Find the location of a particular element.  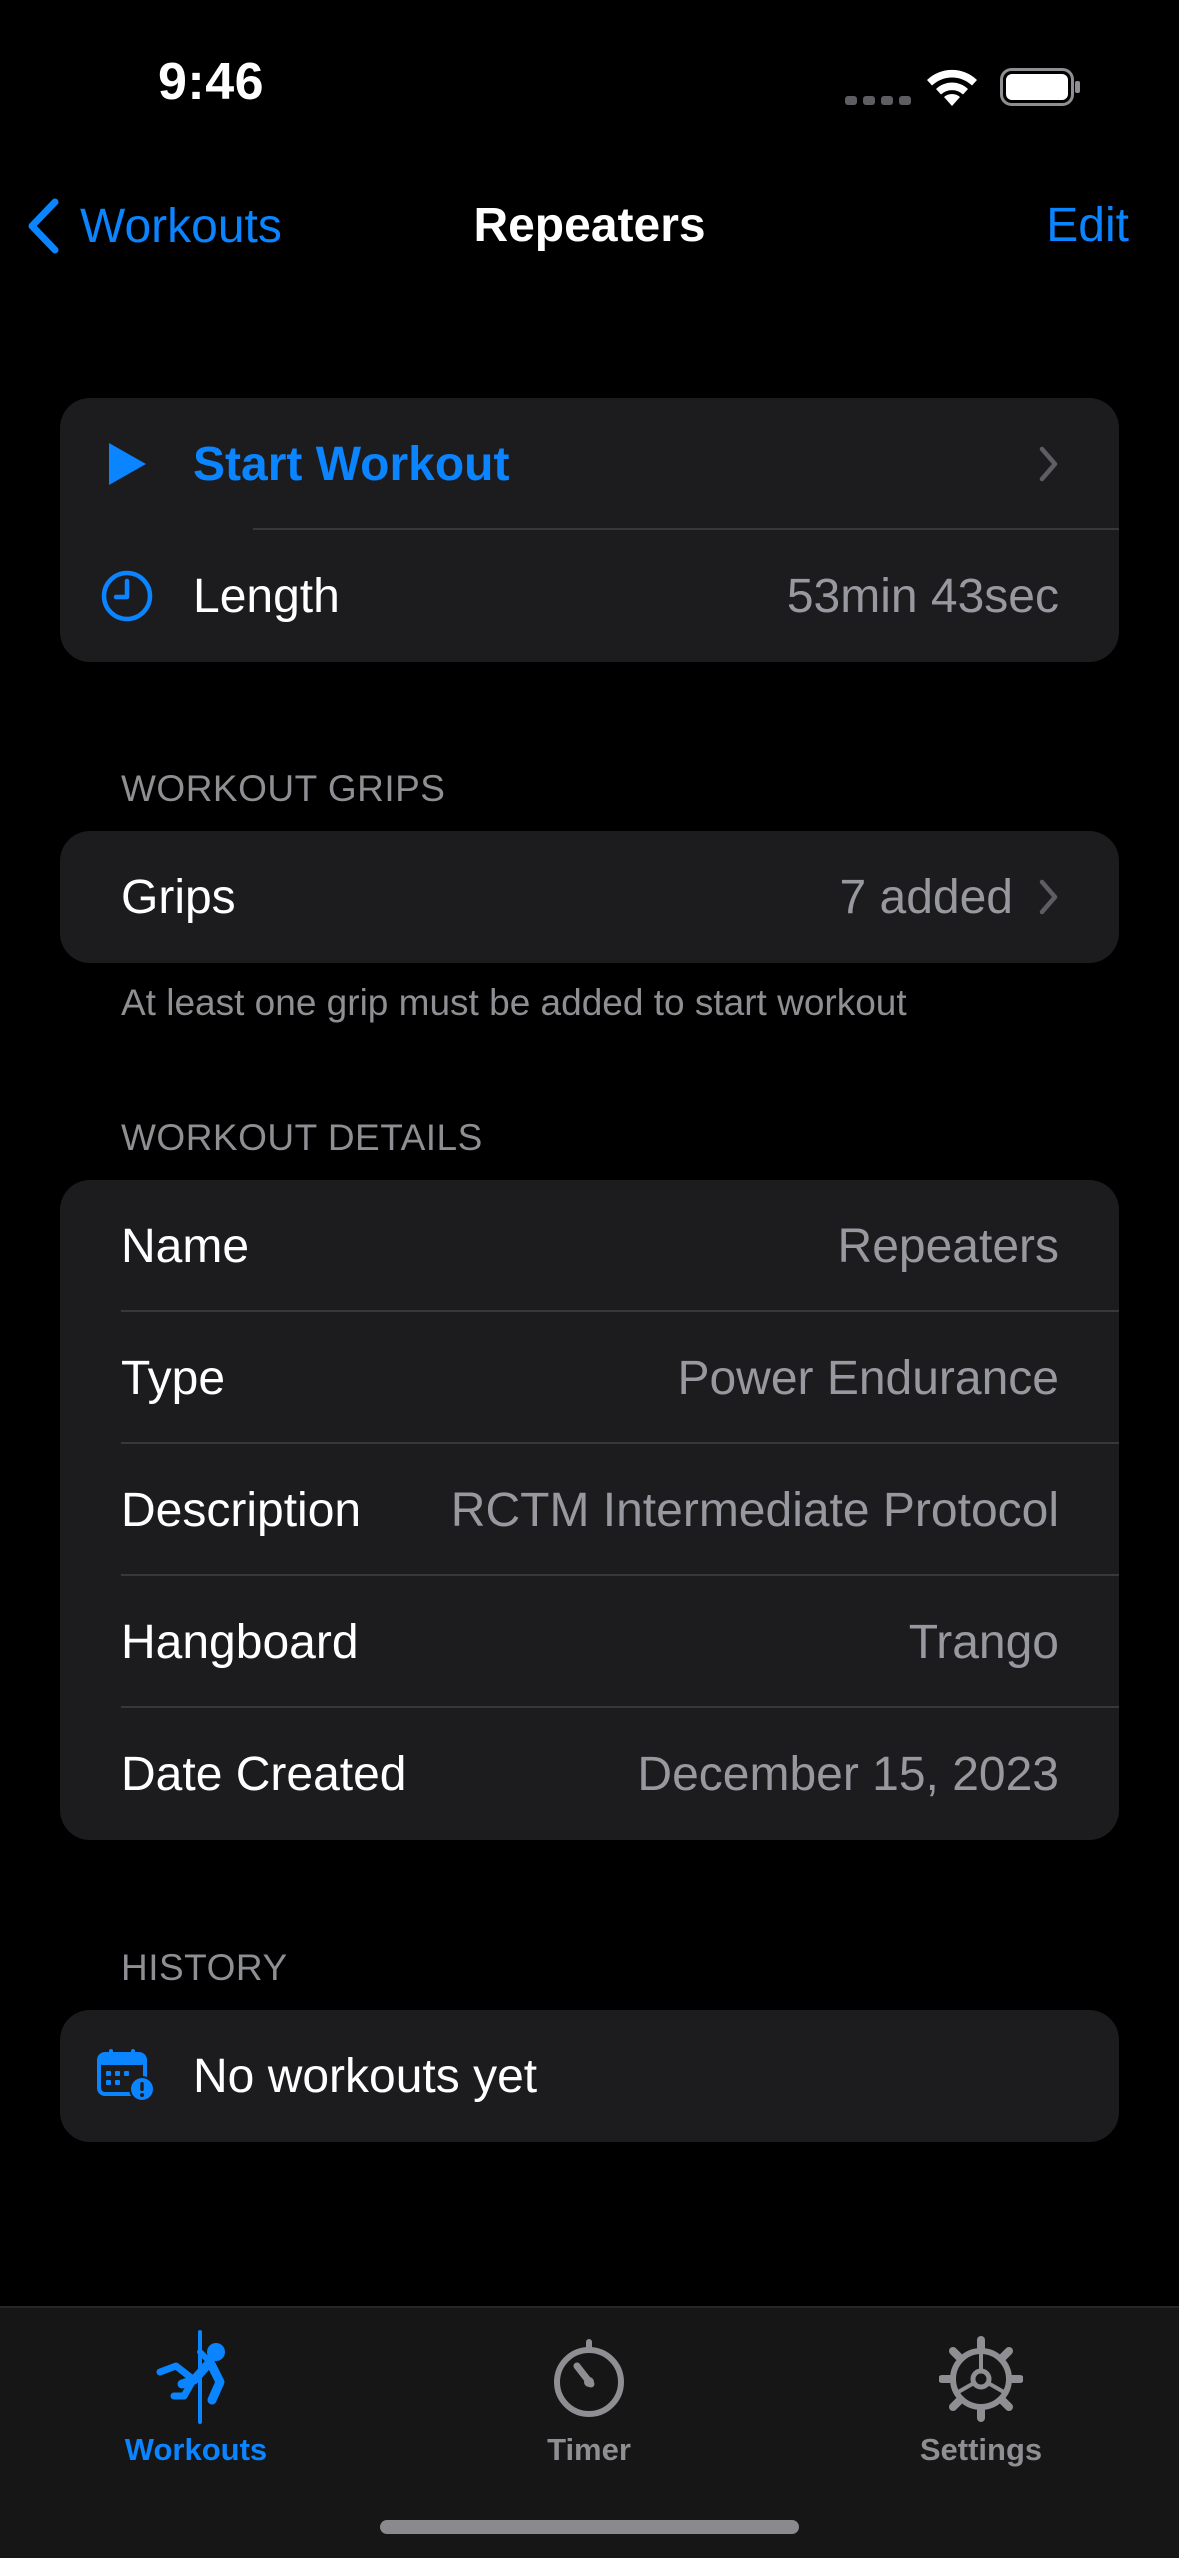

detail-row-date-created: Date Created December 15, 2023 is located at coordinates (589, 1774).